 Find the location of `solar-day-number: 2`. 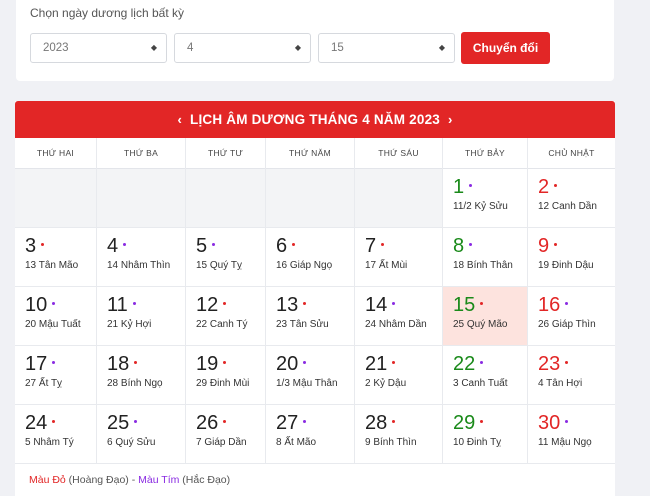

solar-day-number: 2 is located at coordinates (544, 187).